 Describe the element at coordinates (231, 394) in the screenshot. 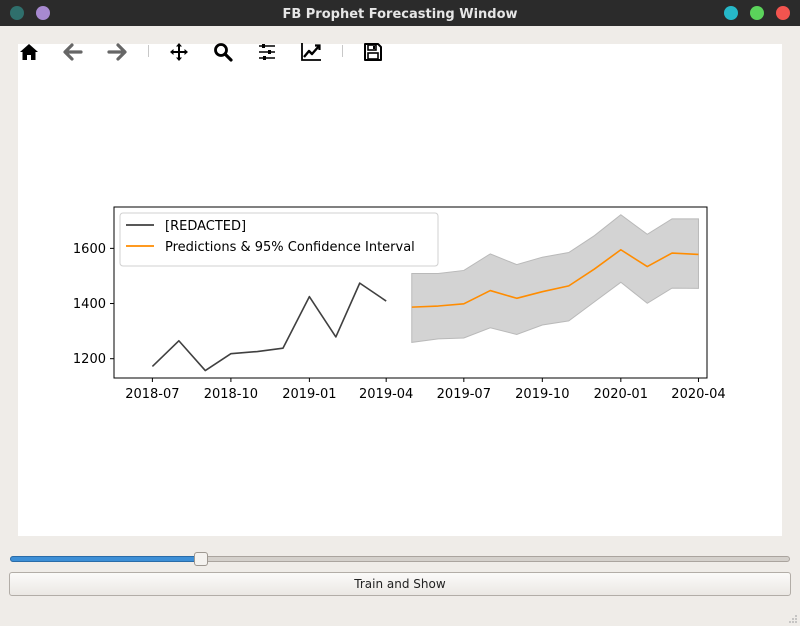

I see `x-tick-label: 2018-10` at that location.